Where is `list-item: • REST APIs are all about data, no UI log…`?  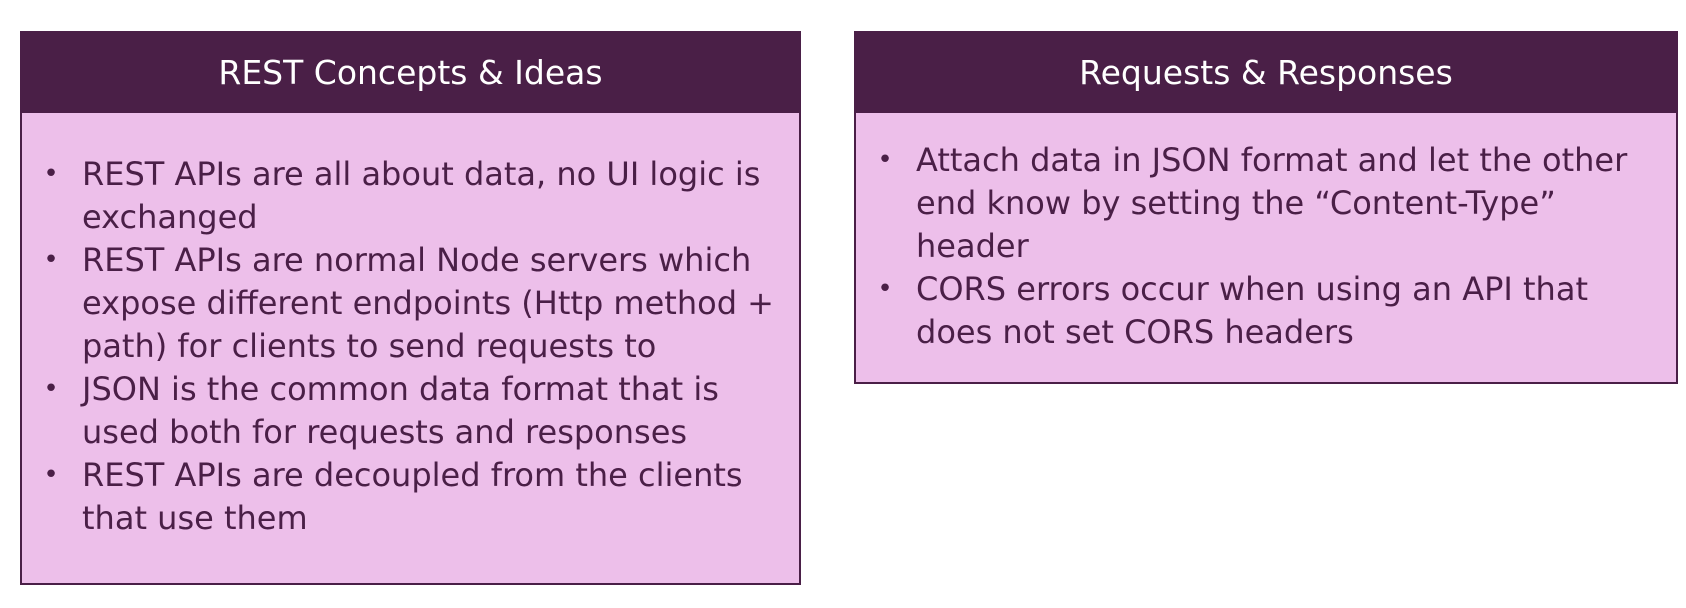 list-item: • REST APIs are all about data, no UI log… is located at coordinates (411, 196).